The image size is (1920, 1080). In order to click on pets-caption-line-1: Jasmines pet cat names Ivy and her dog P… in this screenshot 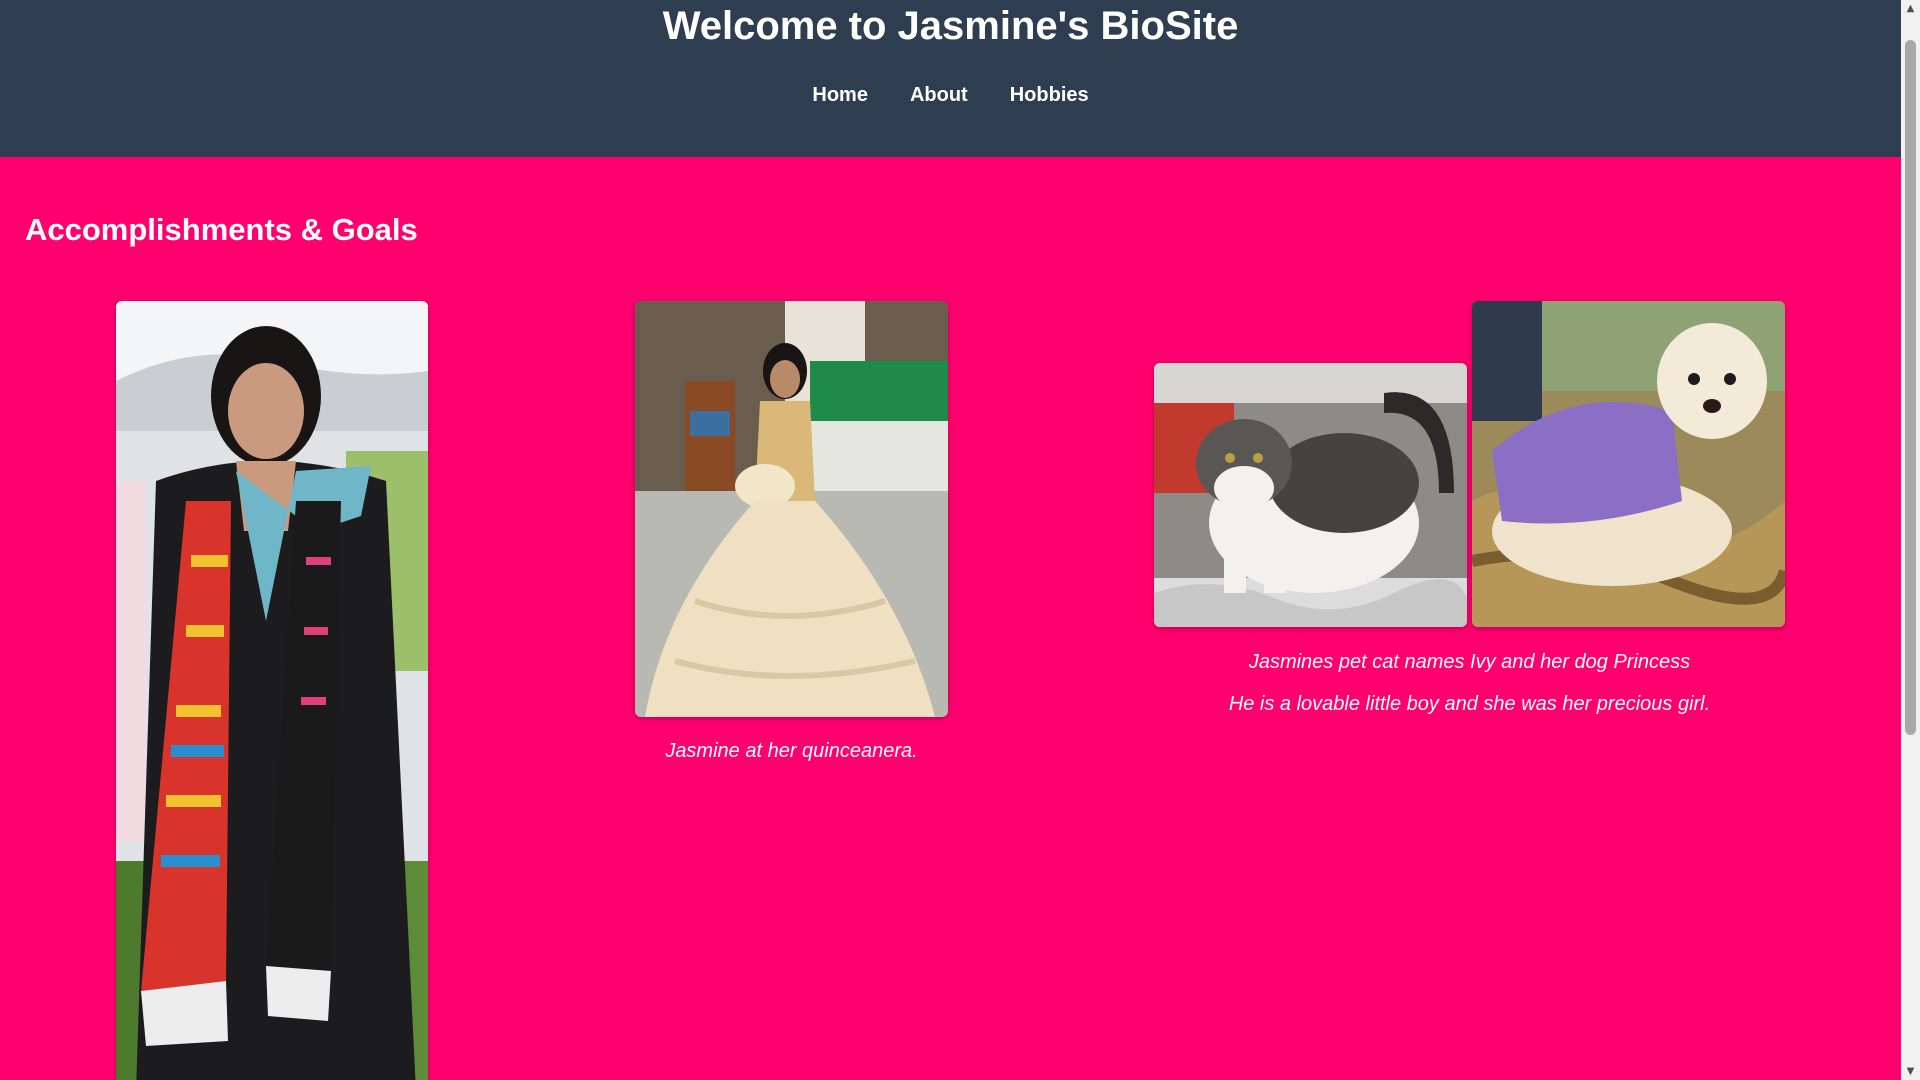, I will do `click(1469, 662)`.